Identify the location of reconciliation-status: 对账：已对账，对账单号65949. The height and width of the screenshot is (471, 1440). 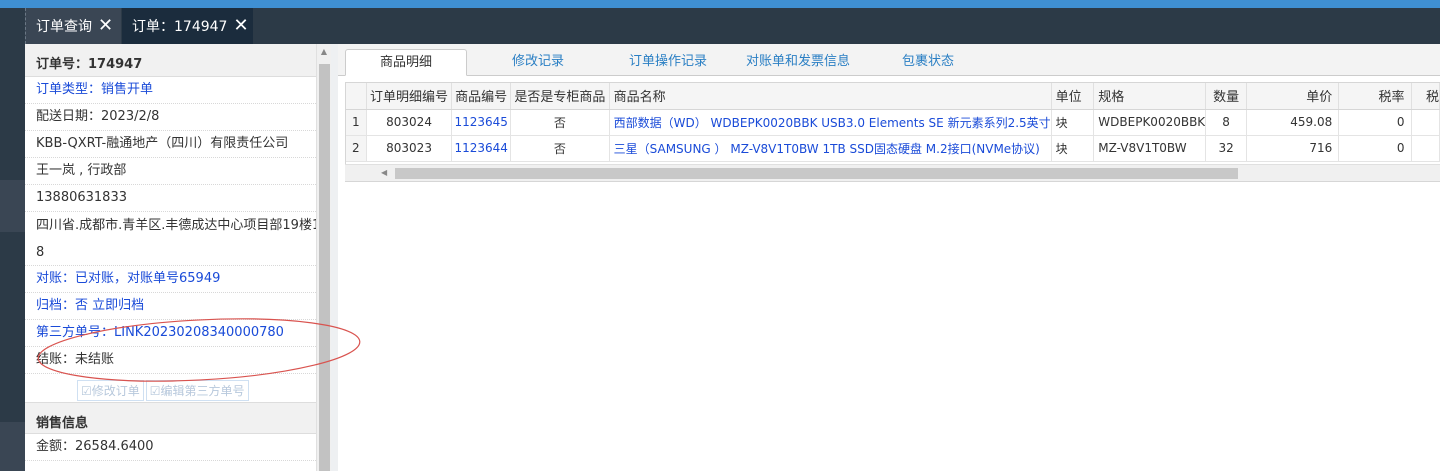
(177, 279).